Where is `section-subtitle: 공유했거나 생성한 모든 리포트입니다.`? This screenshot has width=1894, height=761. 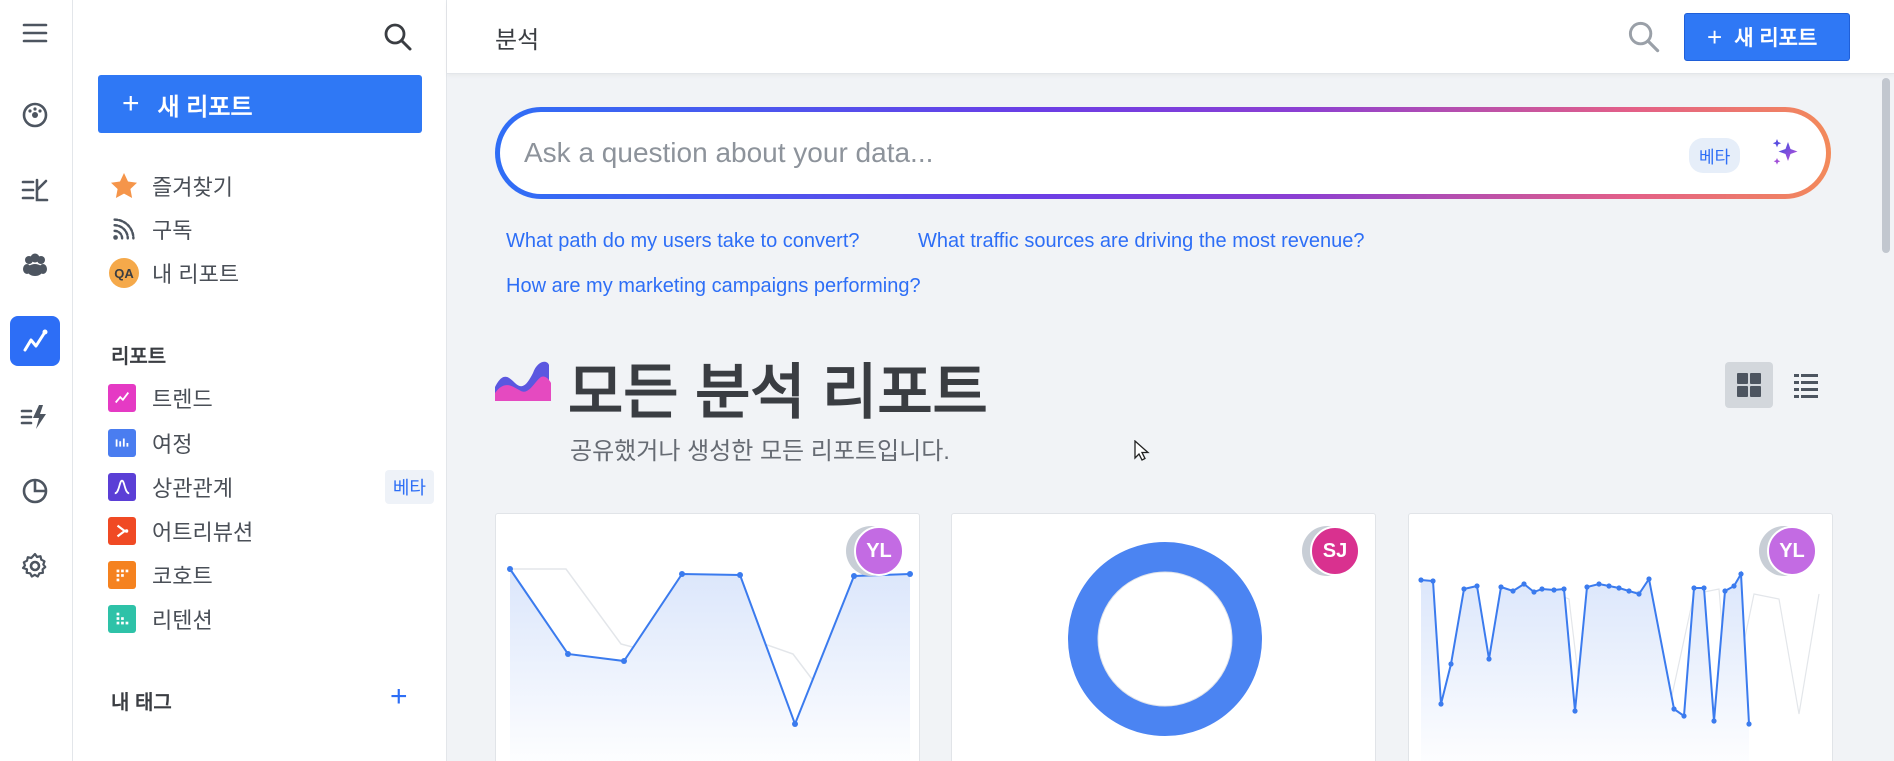 section-subtitle: 공유했거나 생성한 모든 리포트입니다. is located at coordinates (760, 451).